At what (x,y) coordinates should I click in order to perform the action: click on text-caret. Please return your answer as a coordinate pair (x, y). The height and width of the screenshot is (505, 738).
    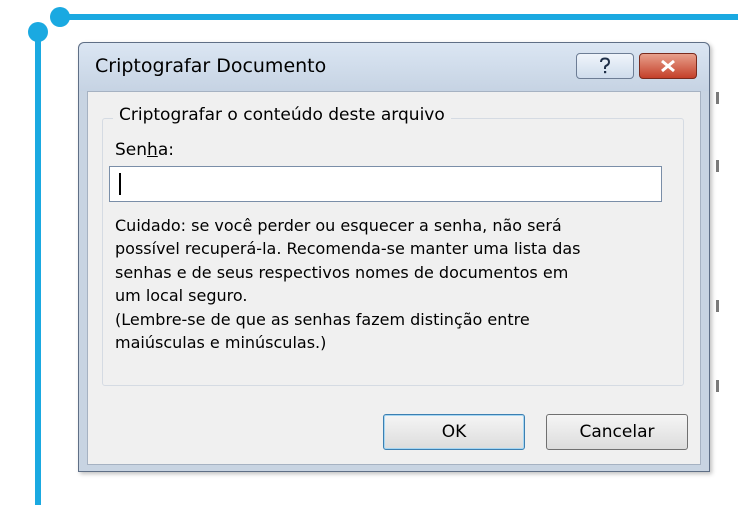
    Looking at the image, I should click on (120, 184).